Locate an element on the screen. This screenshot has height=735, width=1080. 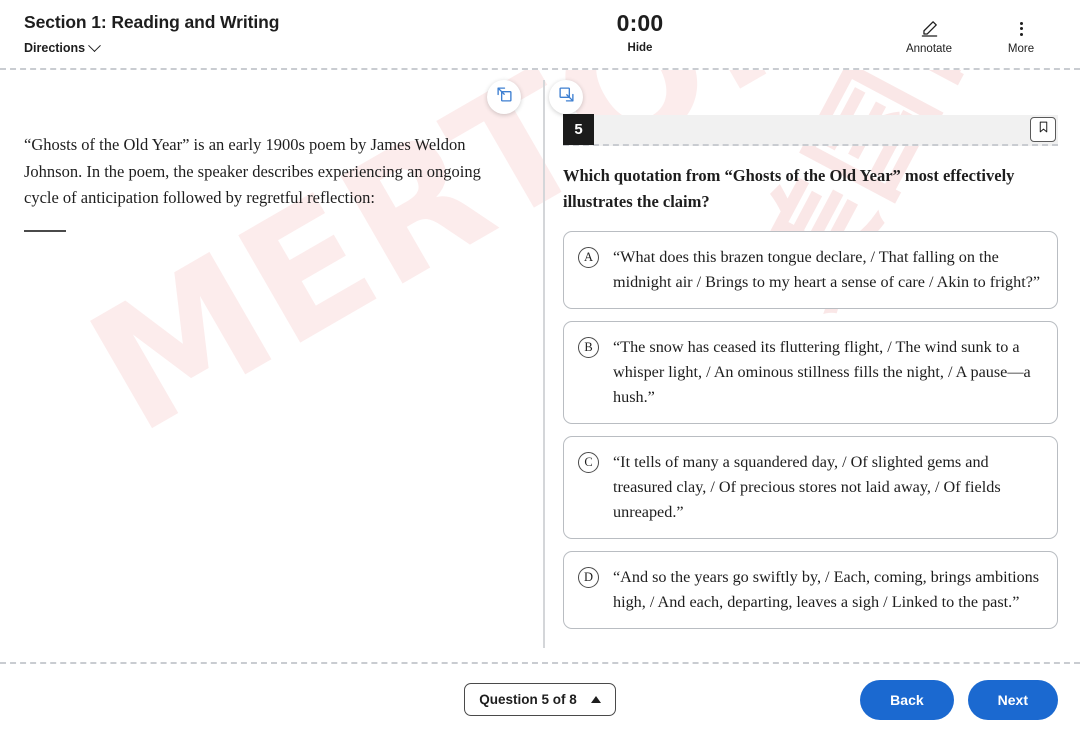
more-label: More is located at coordinates (1021, 49).